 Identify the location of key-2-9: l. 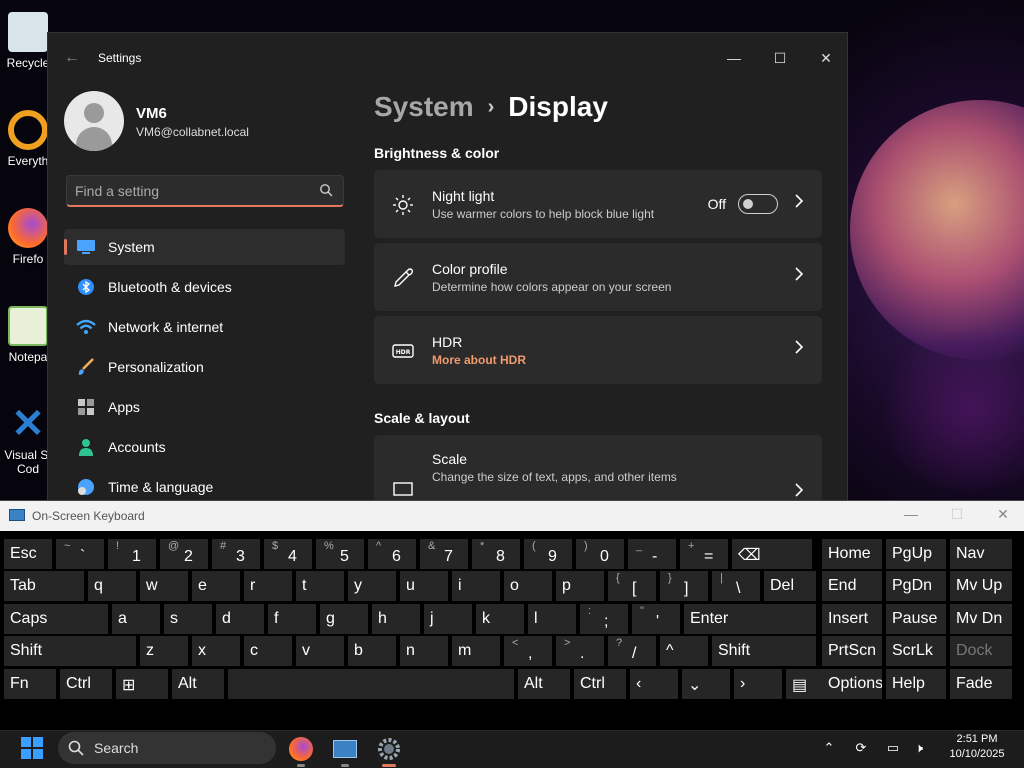
(552, 619).